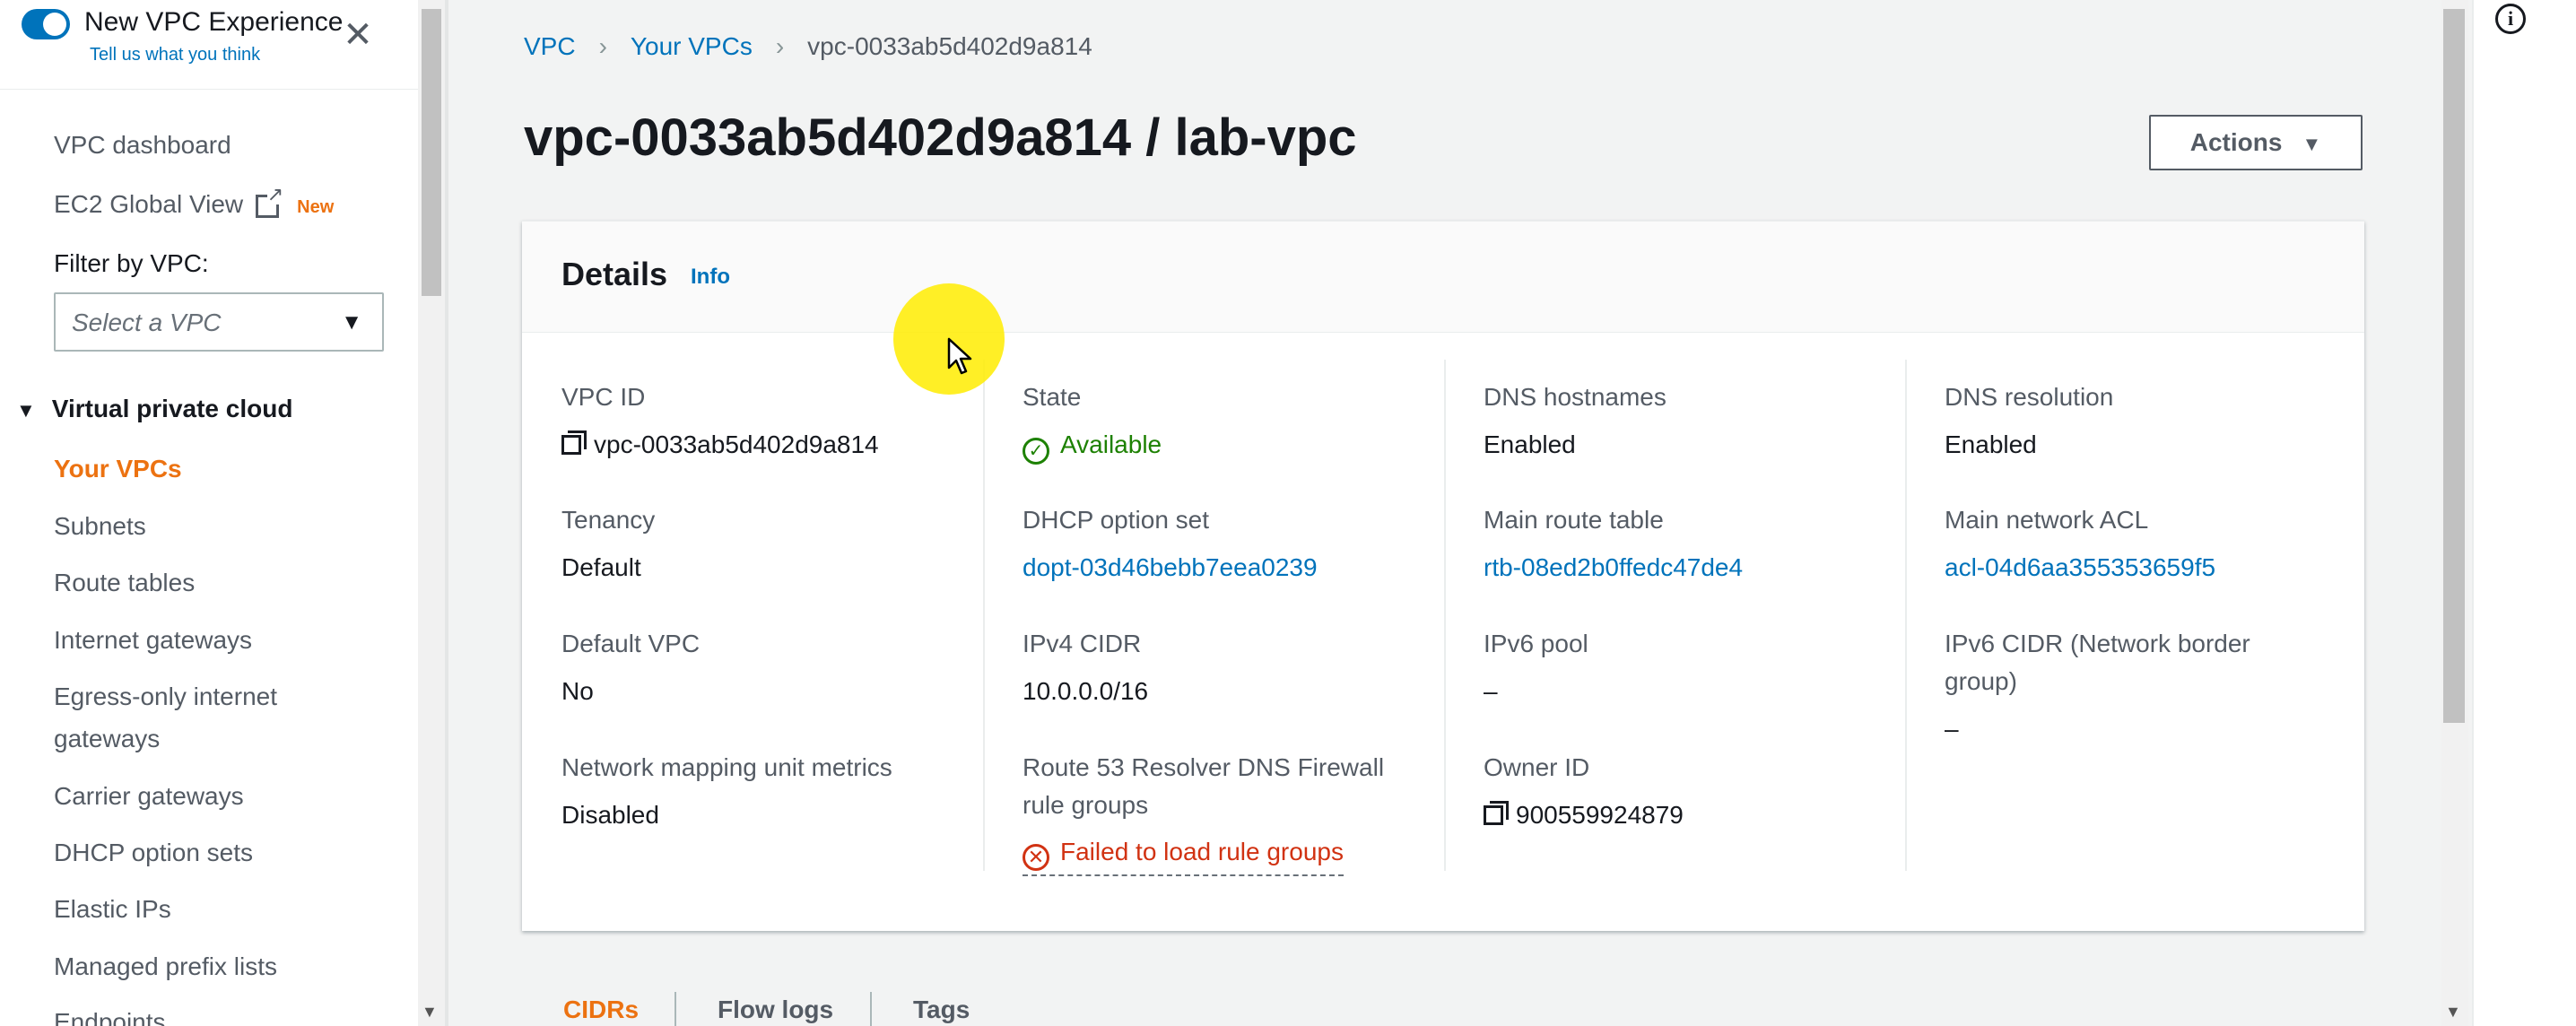  Describe the element at coordinates (949, 46) in the screenshot. I see `breadcrumb-current: vpc-0033ab5d402d9a814` at that location.